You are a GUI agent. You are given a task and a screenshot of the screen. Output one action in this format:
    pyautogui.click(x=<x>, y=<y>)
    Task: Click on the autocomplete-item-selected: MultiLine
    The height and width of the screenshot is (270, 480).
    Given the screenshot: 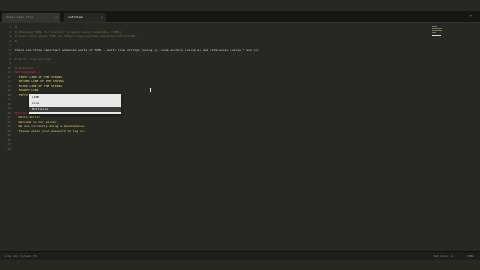 What is the action you would take?
    pyautogui.click(x=75, y=109)
    